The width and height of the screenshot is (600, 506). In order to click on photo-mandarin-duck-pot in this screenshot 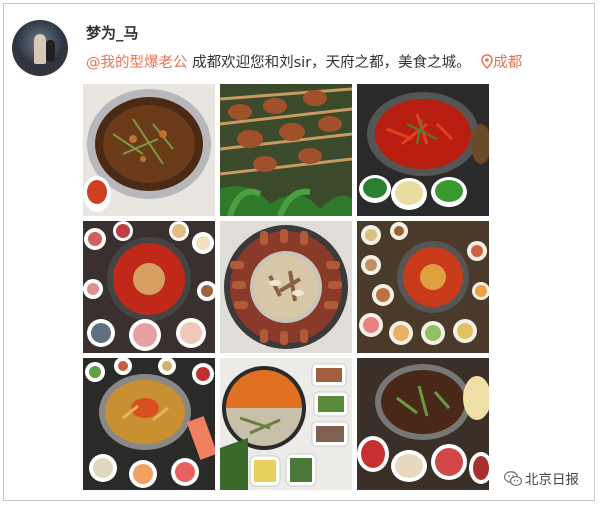, I will do `click(286, 287)`.